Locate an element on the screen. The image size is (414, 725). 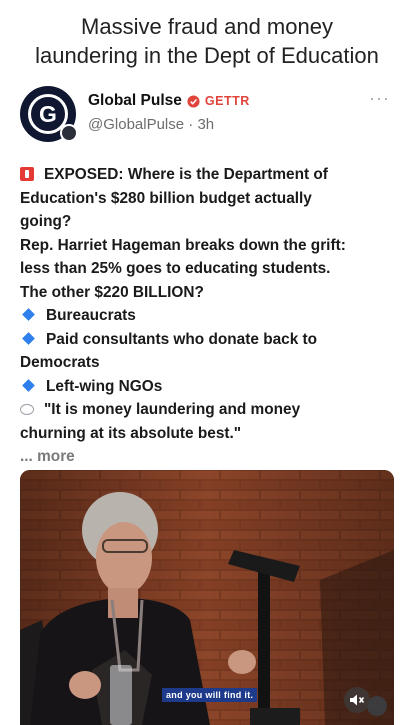
quote-line: "It is money laundering and money is located at coordinates (211, 410).